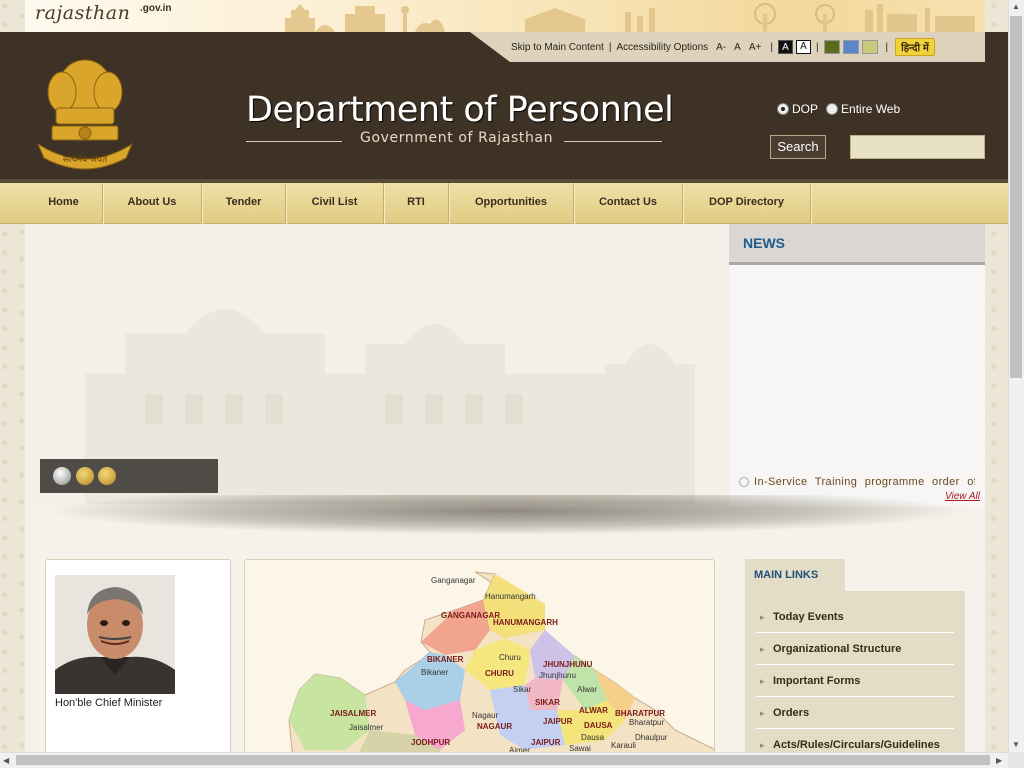  What do you see at coordinates (471, 615) in the screenshot?
I see `map-label: GANGANAGAR` at bounding box center [471, 615].